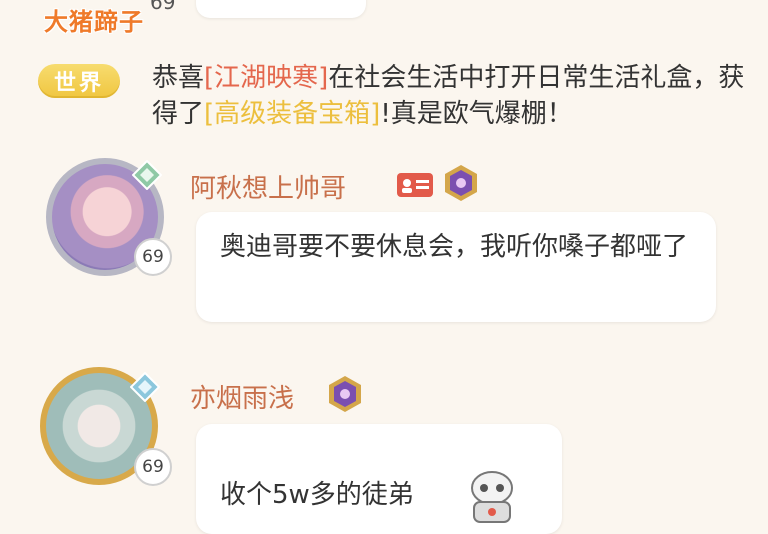  Describe the element at coordinates (79, 81) in the screenshot. I see `world-channel-badge: 世界` at that location.